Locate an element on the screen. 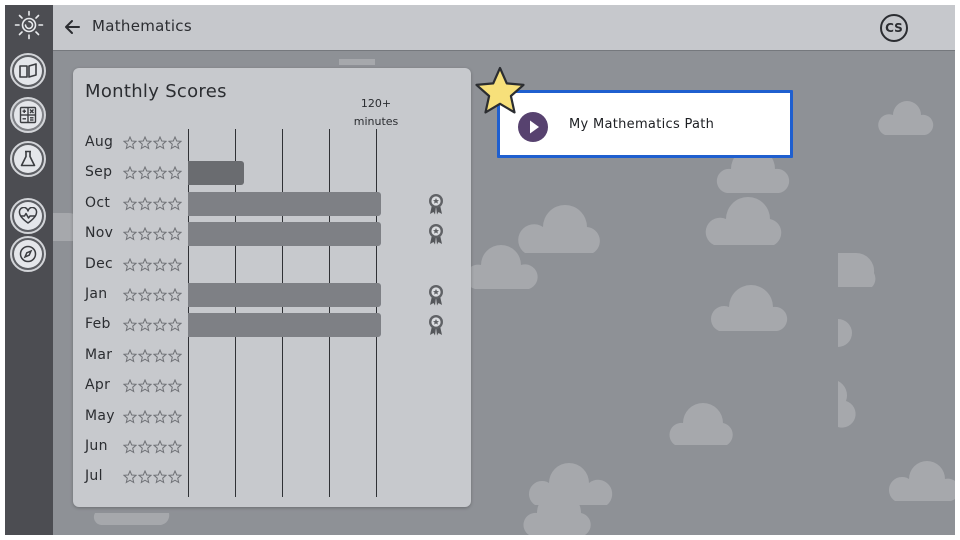  month-row: Oct is located at coordinates (275, 203).